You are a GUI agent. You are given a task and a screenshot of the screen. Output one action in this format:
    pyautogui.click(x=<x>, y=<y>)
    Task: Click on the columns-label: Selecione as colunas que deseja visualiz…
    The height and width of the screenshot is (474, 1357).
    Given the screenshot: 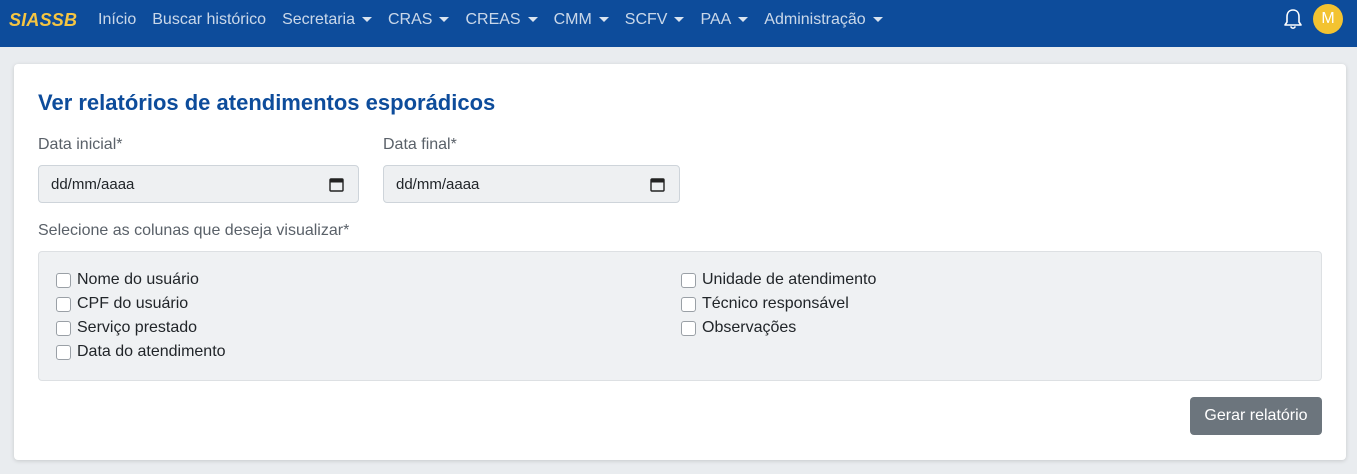 What is the action you would take?
    pyautogui.click(x=194, y=230)
    